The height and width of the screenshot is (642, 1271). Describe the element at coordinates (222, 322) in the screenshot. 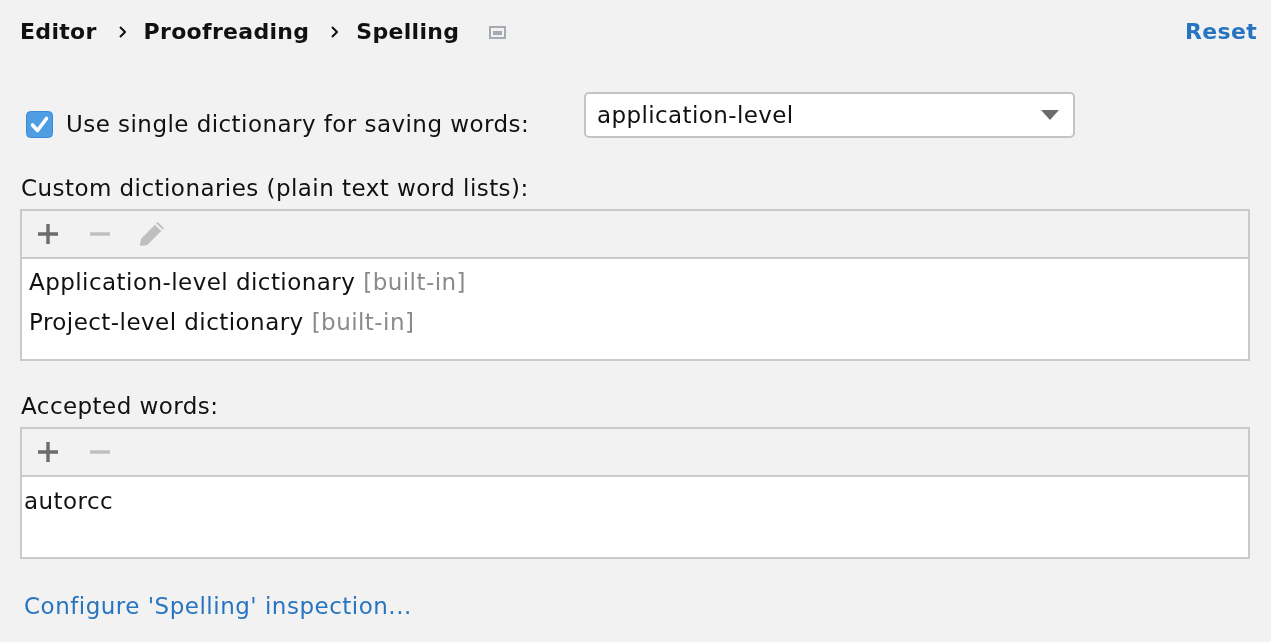

I see `list-item: Project-level dictionary [built-in]` at that location.